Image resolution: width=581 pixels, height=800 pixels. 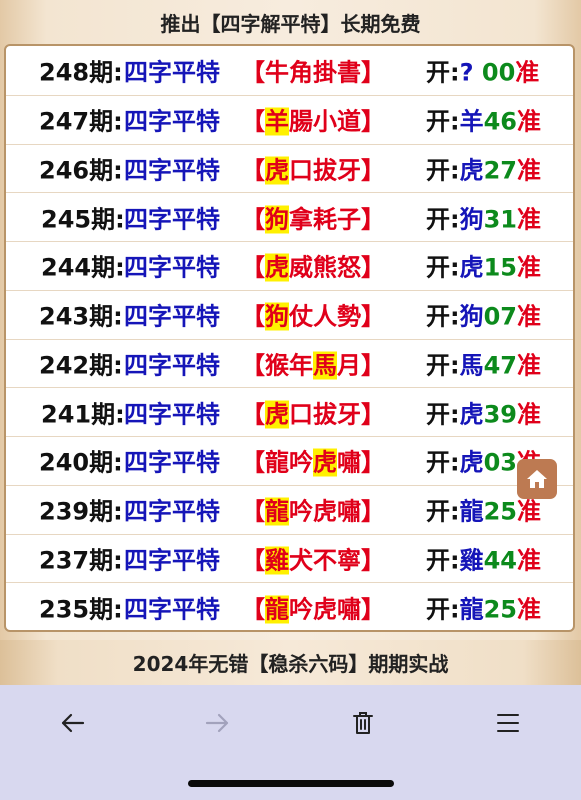 I want to click on phrase-rest: 牛角掛書, so click(x=313, y=72).